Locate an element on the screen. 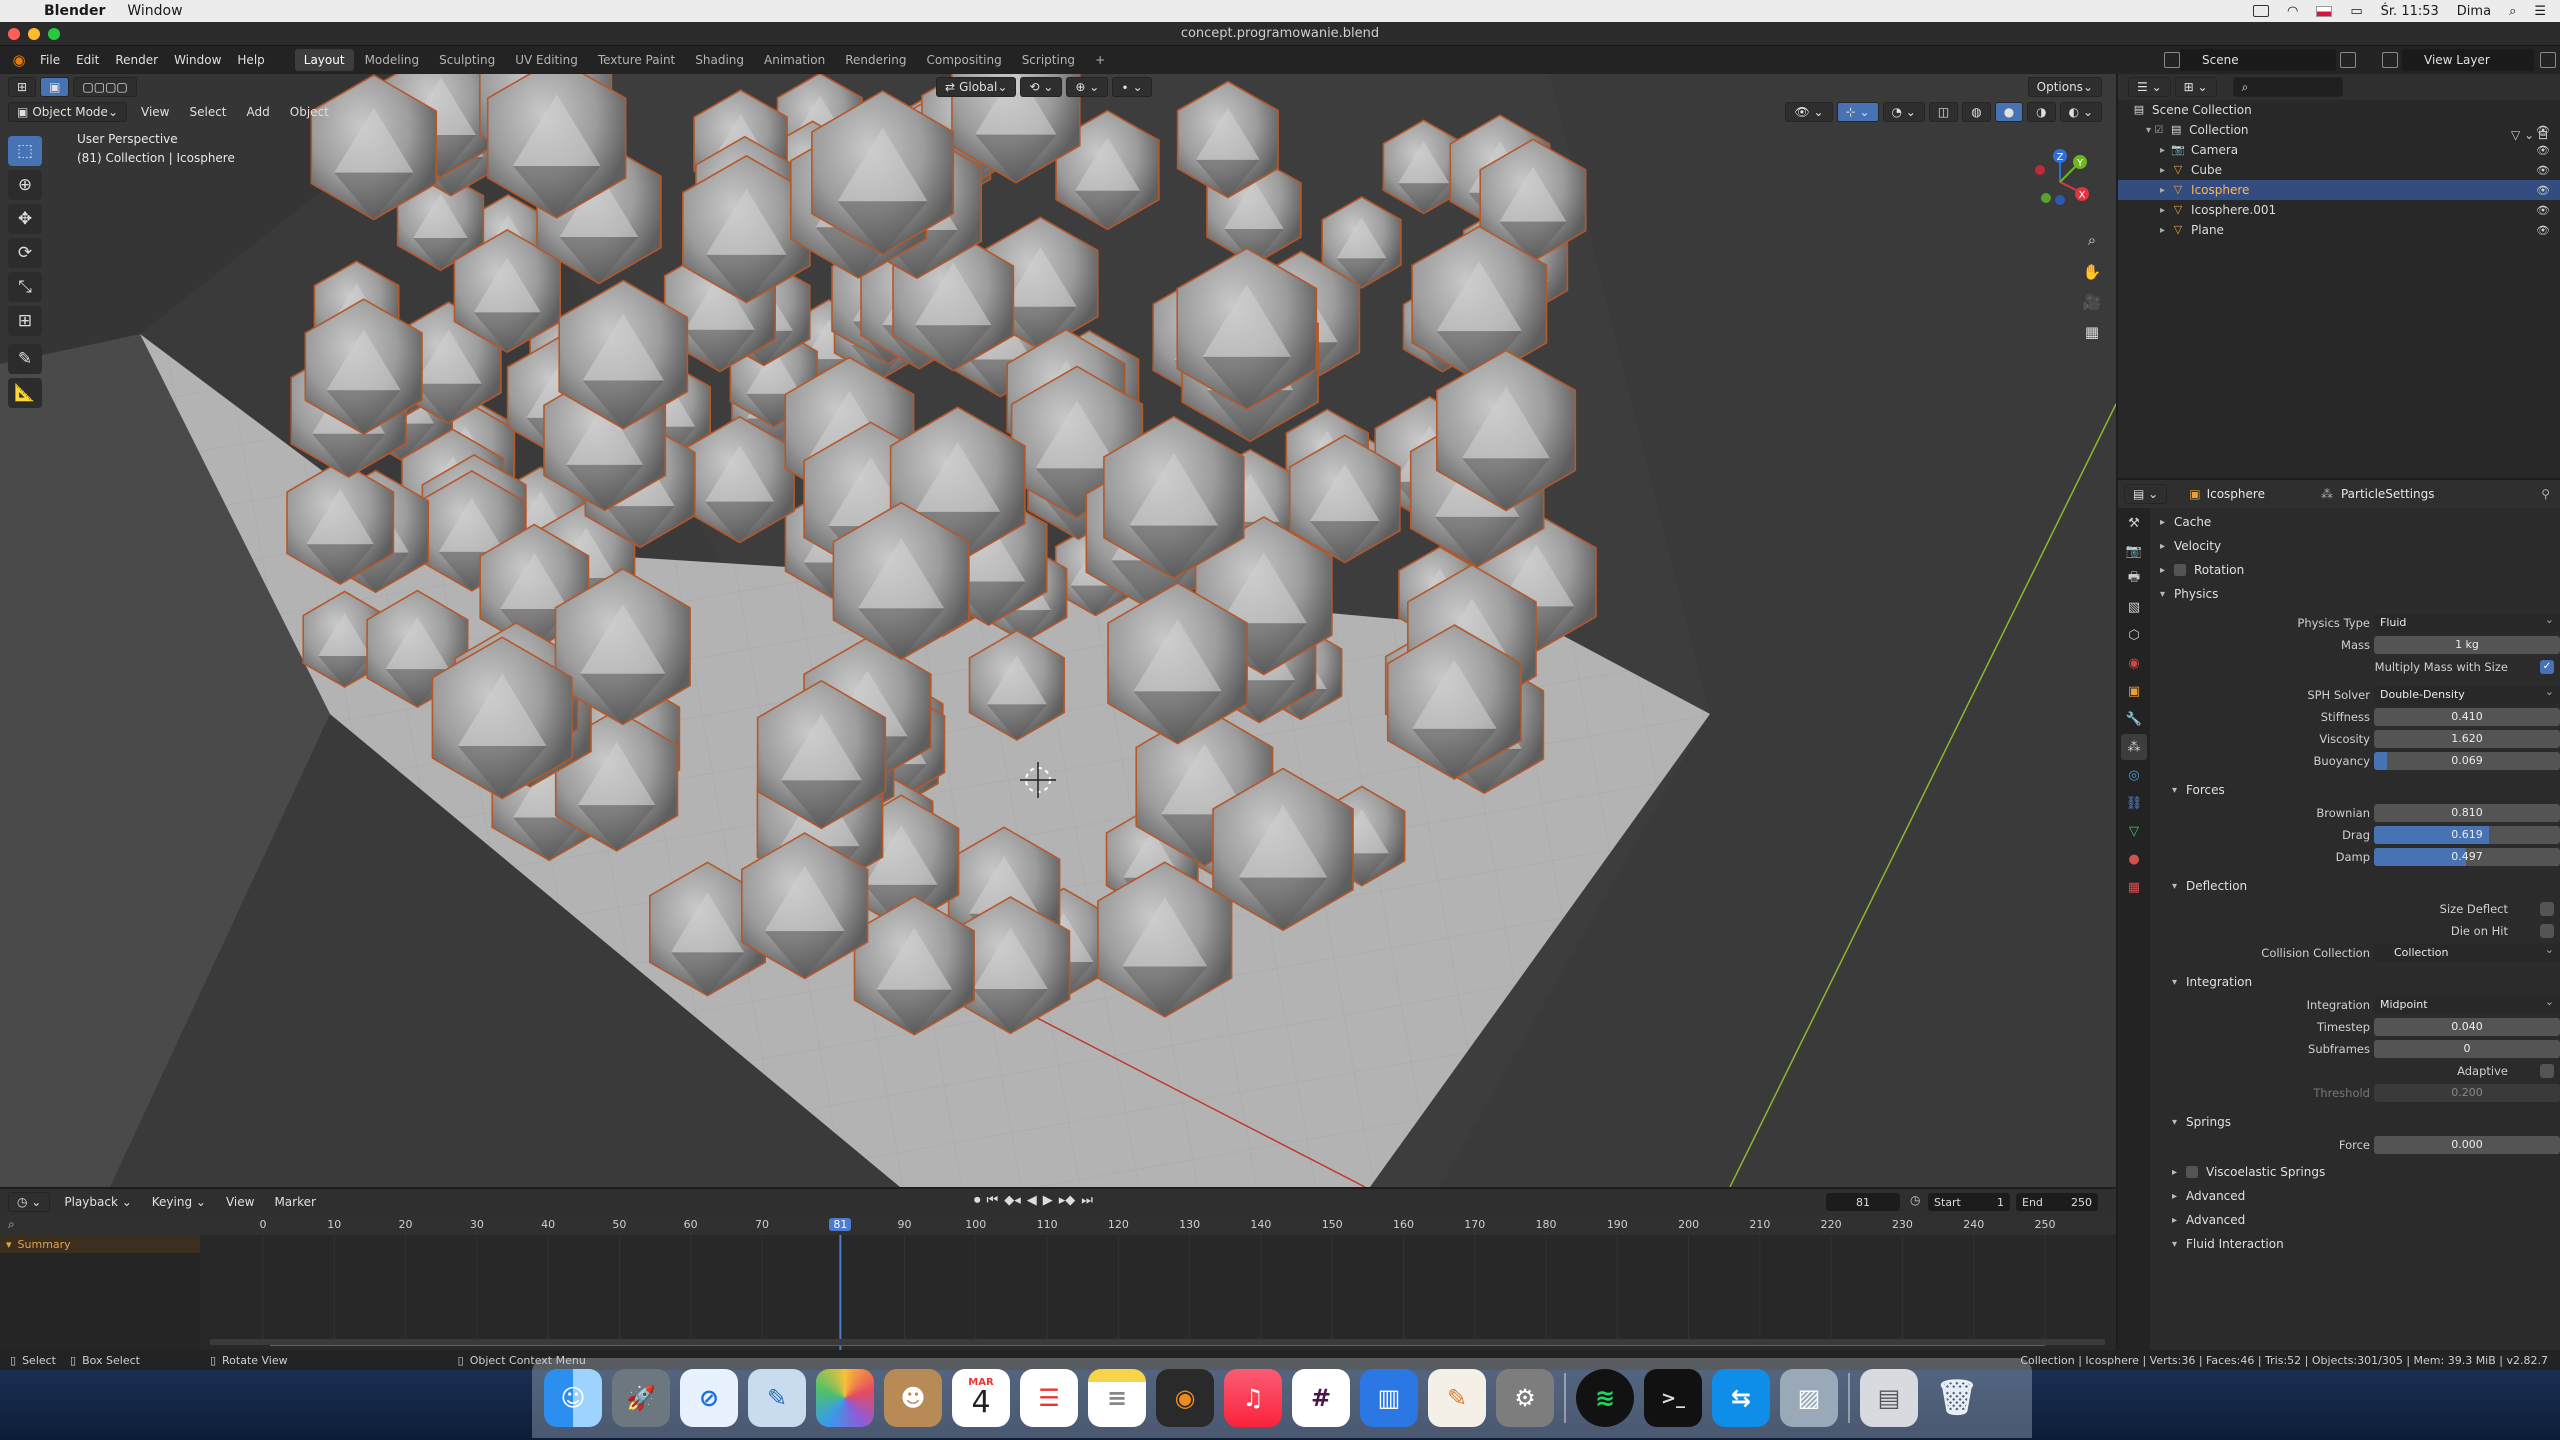 This screenshot has height=1440, width=2560. input-language-icon is located at coordinates (2324, 11).